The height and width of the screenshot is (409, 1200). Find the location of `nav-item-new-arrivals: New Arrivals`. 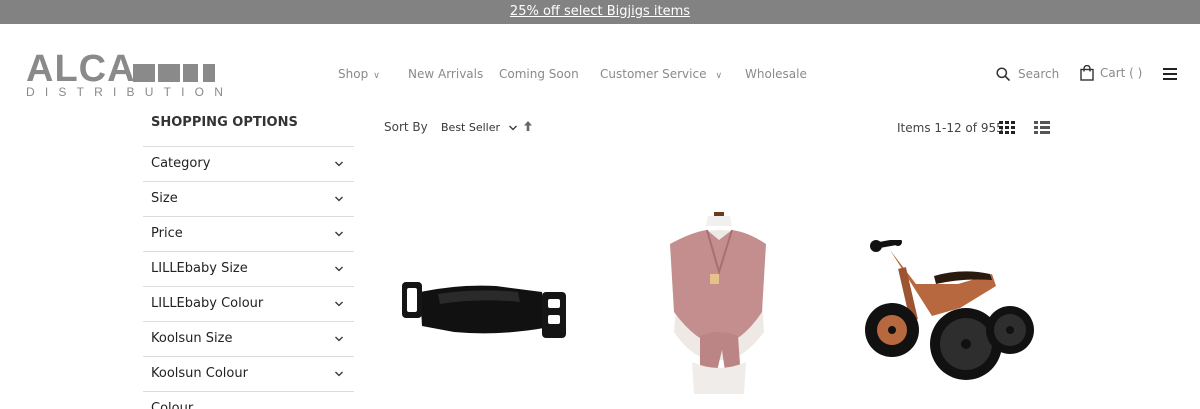

nav-item-new-arrivals: New Arrivals is located at coordinates (445, 74).